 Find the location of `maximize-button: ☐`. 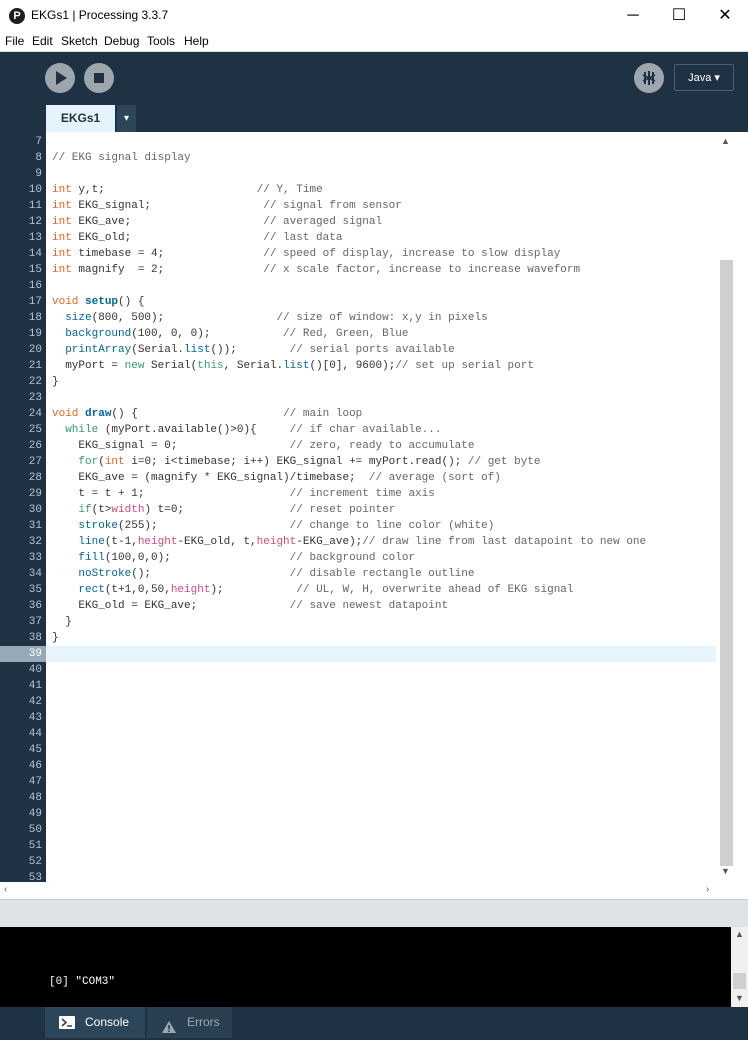

maximize-button: ☐ is located at coordinates (679, 15).